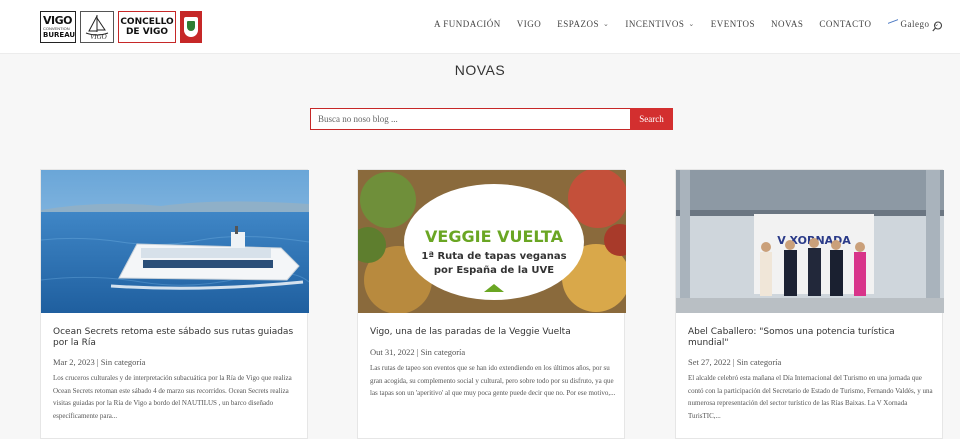 Image resolution: width=960 pixels, height=439 pixels. What do you see at coordinates (480, 70) in the screenshot?
I see `page-title: NOVAS` at bounding box center [480, 70].